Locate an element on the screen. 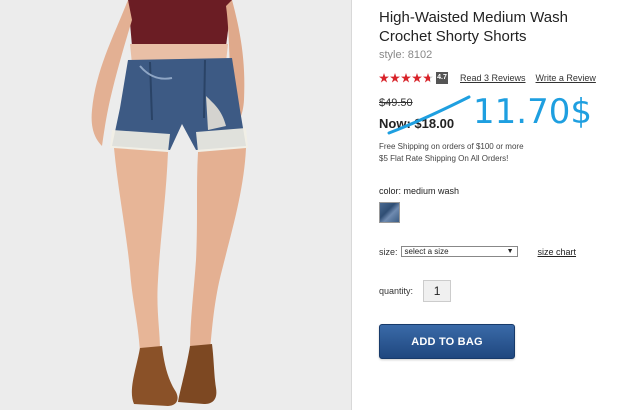 This screenshot has width=619, height=410. size-chart-link: size chart is located at coordinates (557, 252).